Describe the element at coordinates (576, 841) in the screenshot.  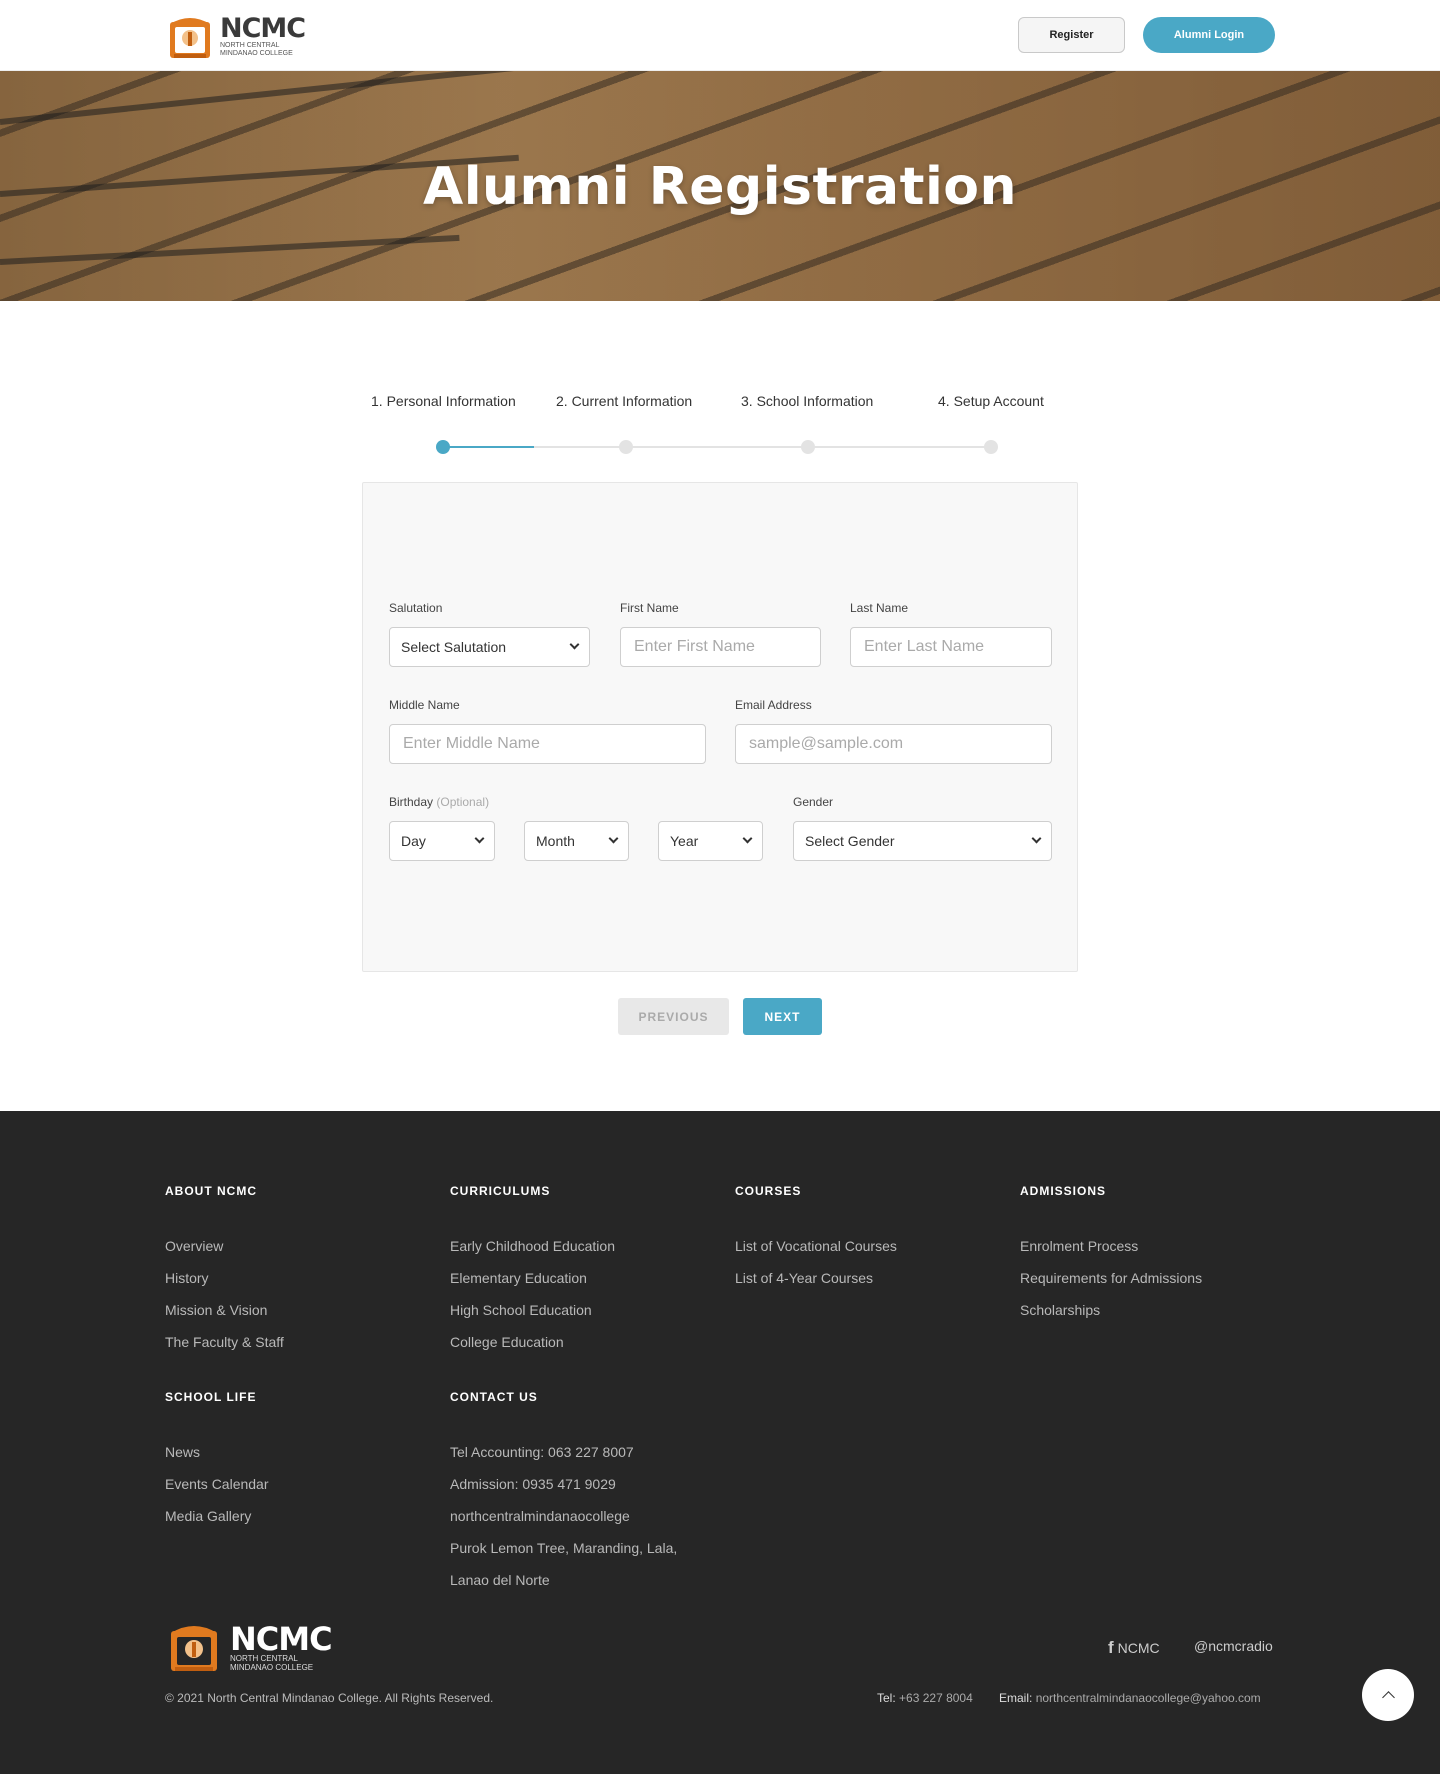
I see `birthday-month-select: Month` at that location.